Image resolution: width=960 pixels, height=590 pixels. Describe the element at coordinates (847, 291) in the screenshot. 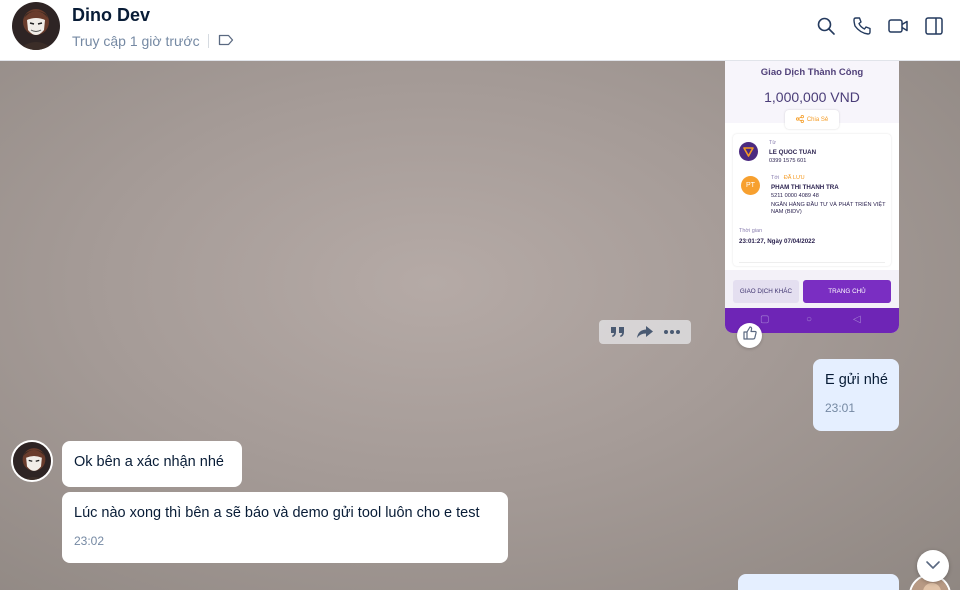

I see `home-button: TRANG CHỦ` at that location.